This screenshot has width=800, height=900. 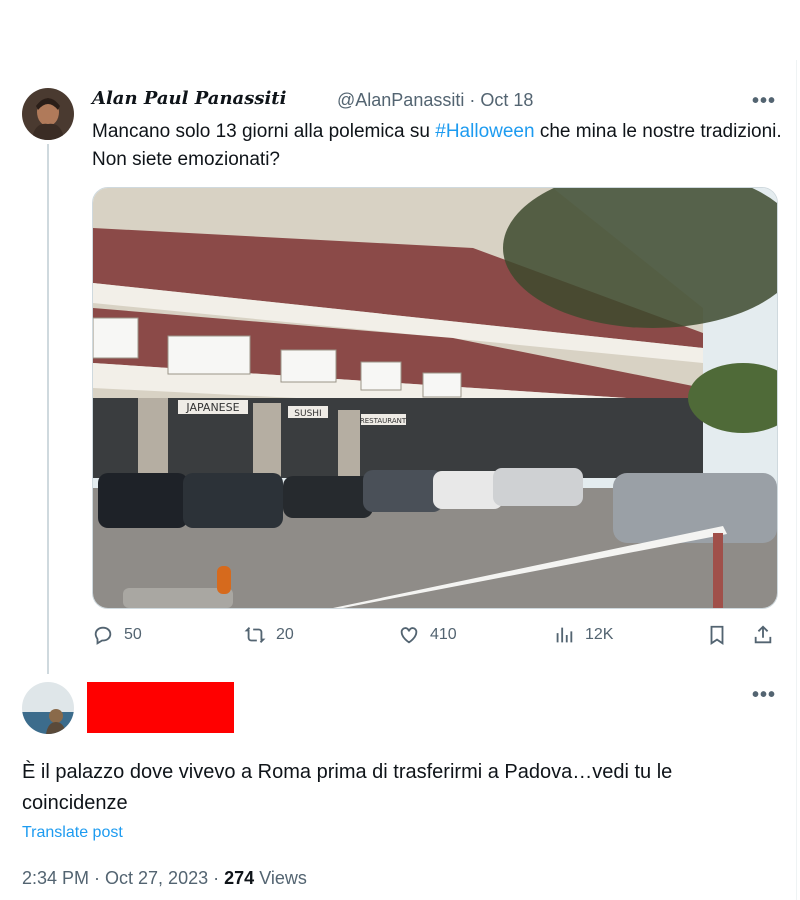 What do you see at coordinates (133, 634) in the screenshot?
I see `reply-count: 50` at bounding box center [133, 634].